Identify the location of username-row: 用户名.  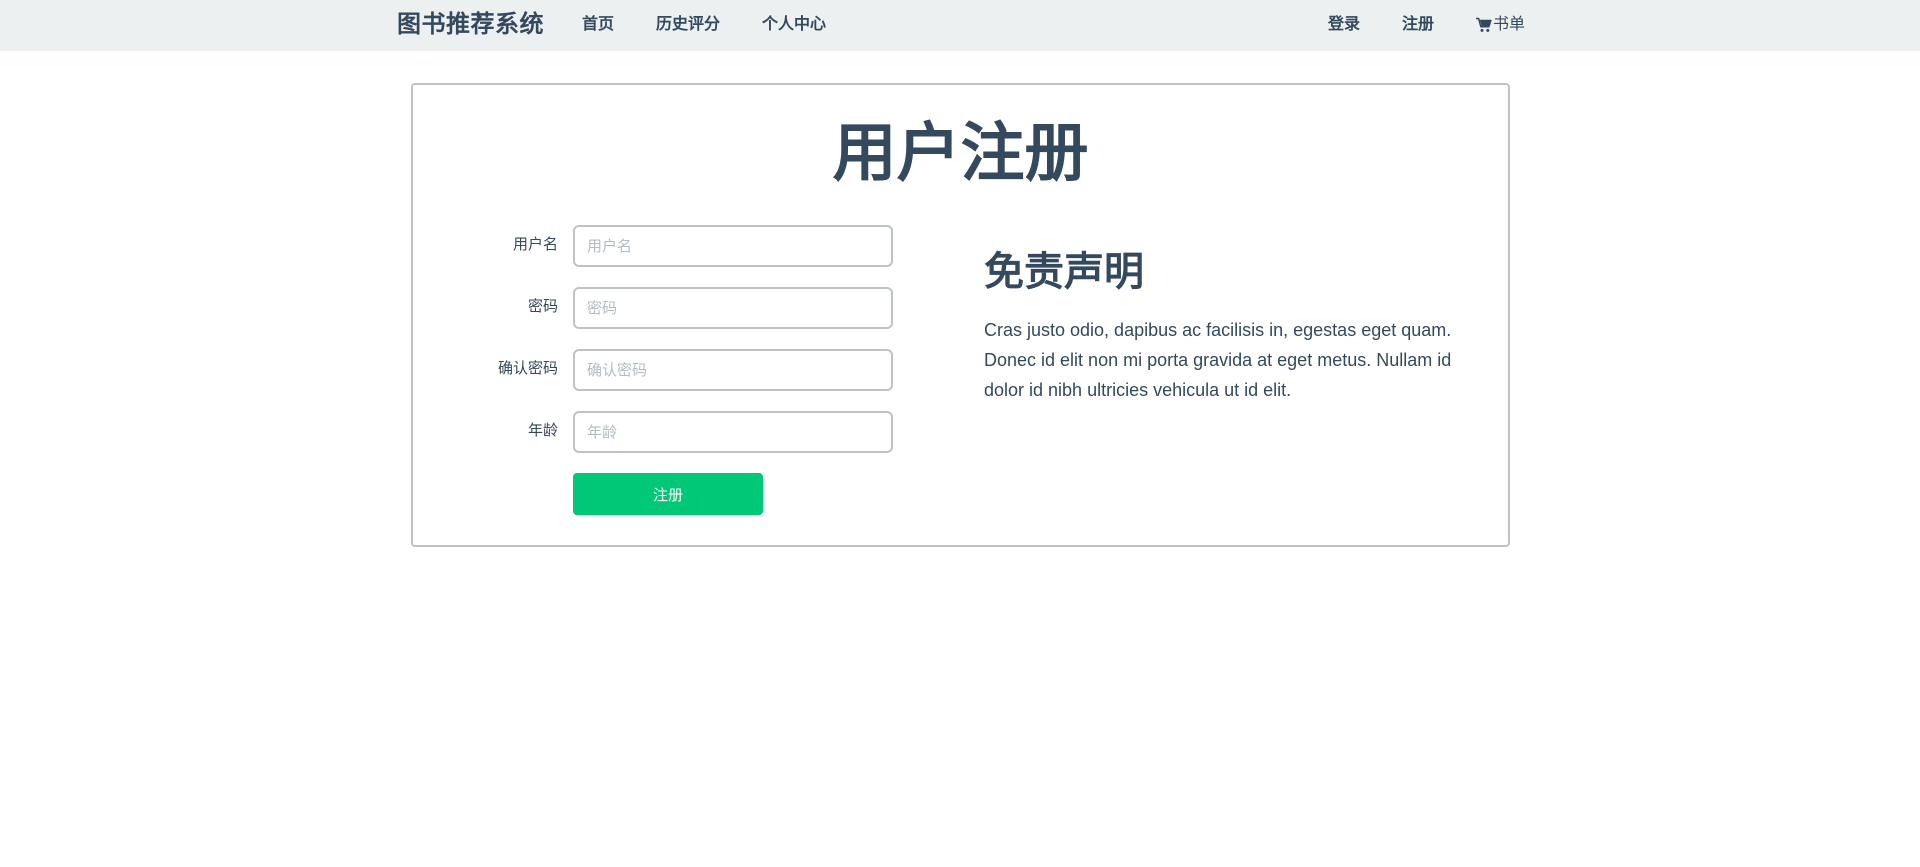
(663, 246).